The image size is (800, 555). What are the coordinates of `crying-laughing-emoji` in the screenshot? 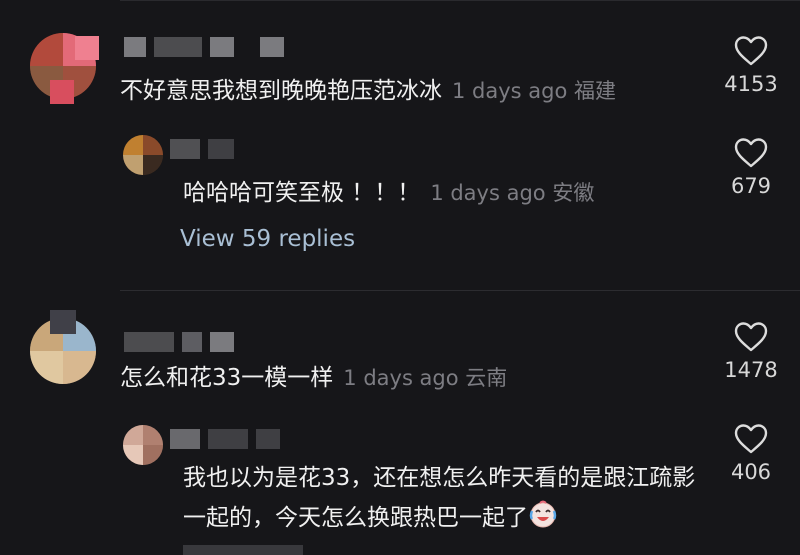 It's located at (543, 514).